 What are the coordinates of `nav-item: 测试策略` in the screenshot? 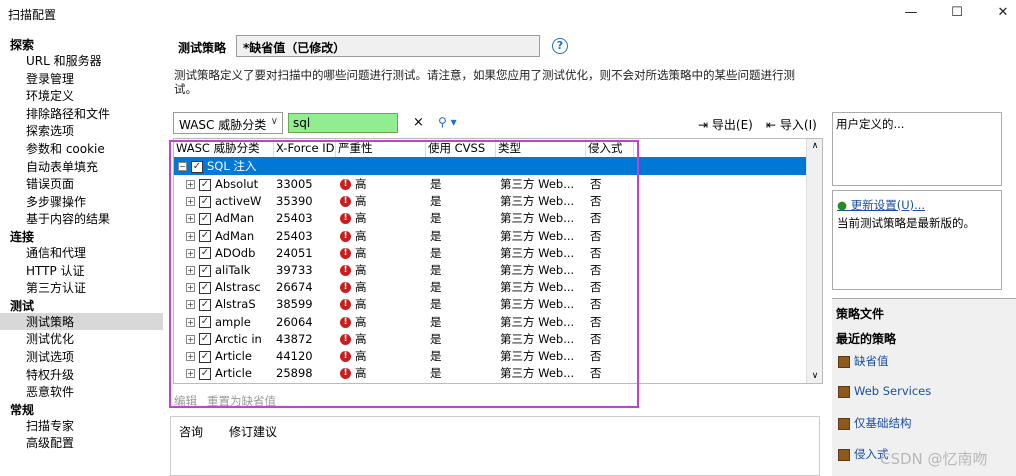 It's located at (81, 321).